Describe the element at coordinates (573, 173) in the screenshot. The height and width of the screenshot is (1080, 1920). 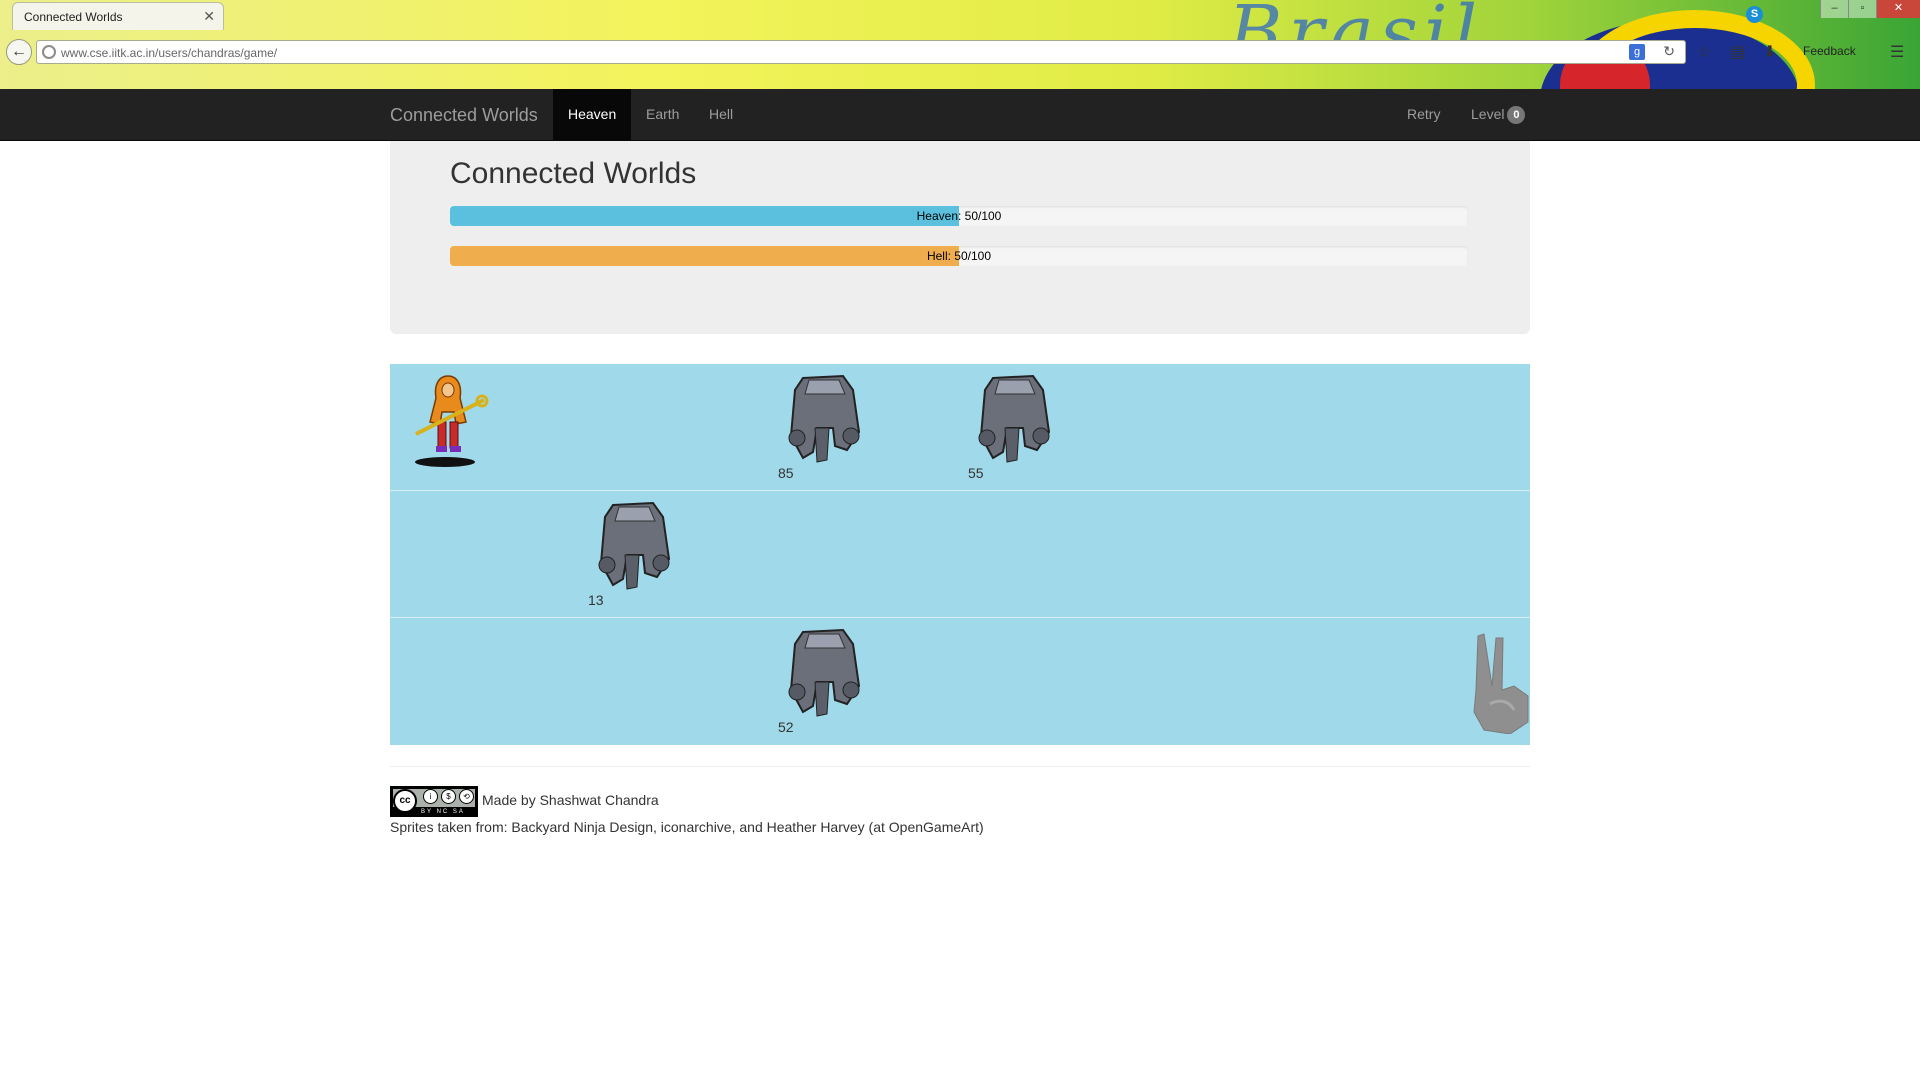
I see `page-title: Connected Worlds` at that location.